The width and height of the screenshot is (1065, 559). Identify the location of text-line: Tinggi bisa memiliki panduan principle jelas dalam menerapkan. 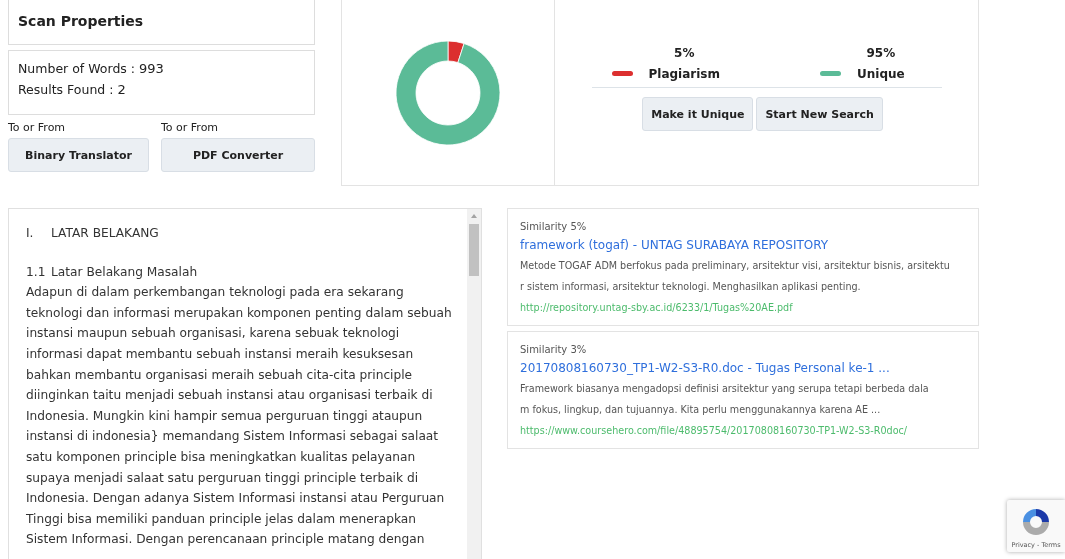
(221, 519).